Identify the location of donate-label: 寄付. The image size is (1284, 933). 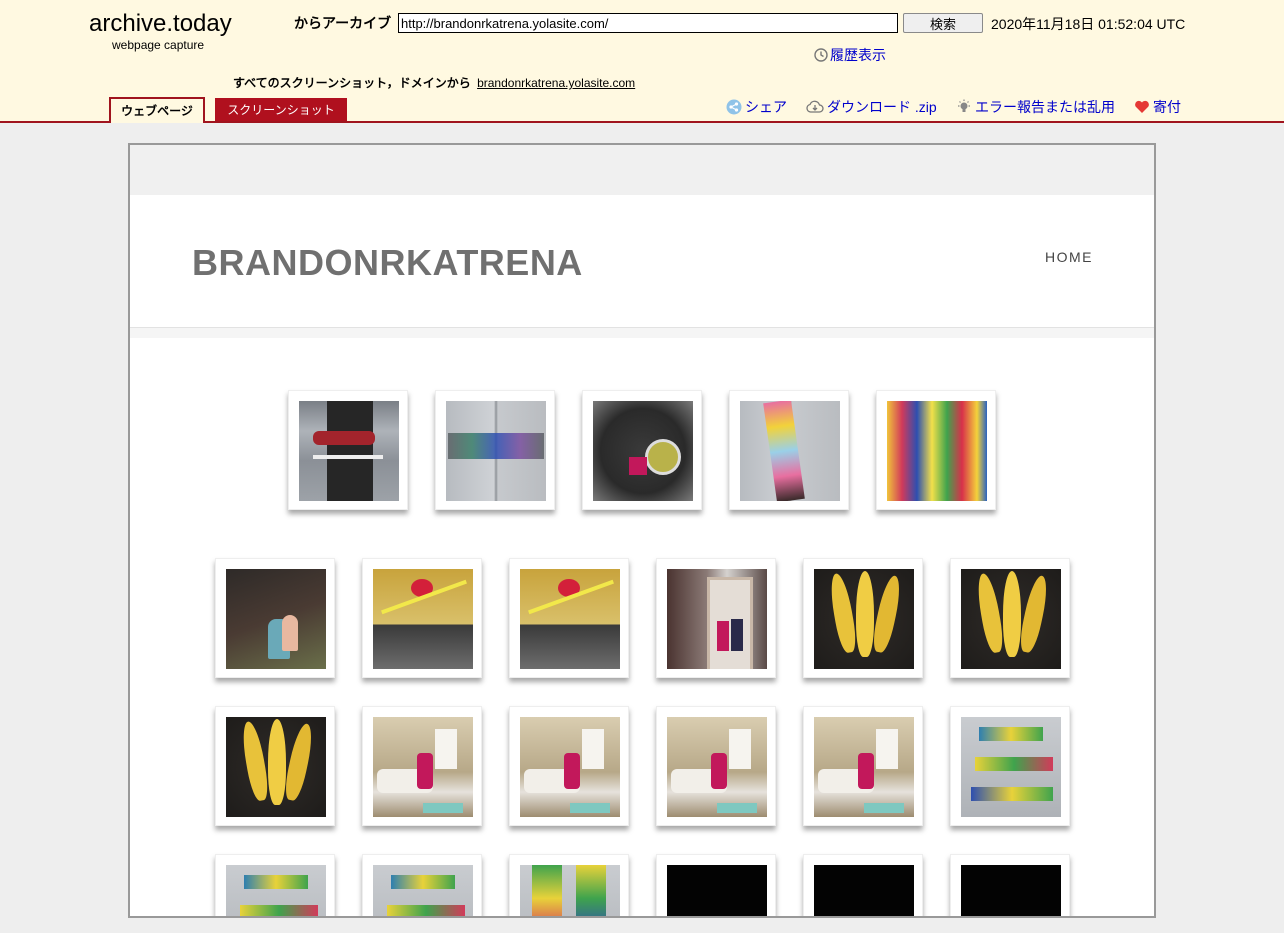
(1167, 107).